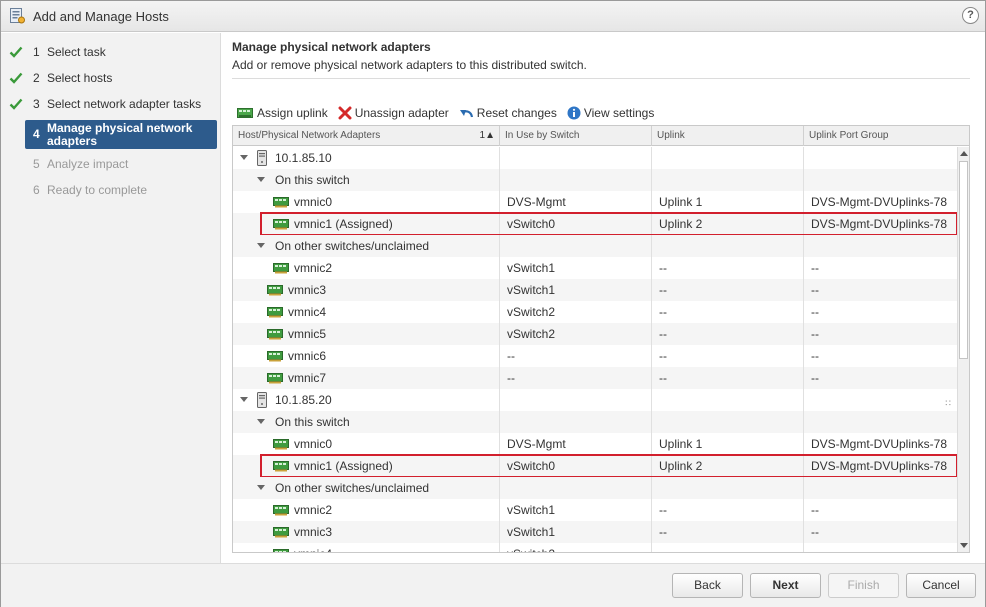 This screenshot has width=986, height=607. What do you see at coordinates (595, 547) in the screenshot?
I see `adapter-row: vmnic4 vSwitch2` at bounding box center [595, 547].